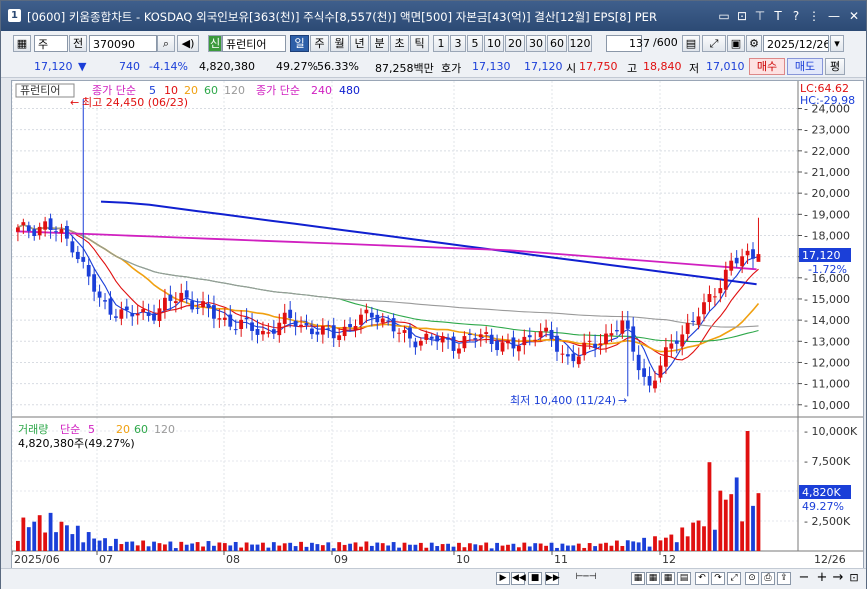 This screenshot has width=867, height=589. I want to click on zoom-out-icon: −, so click(804, 578).